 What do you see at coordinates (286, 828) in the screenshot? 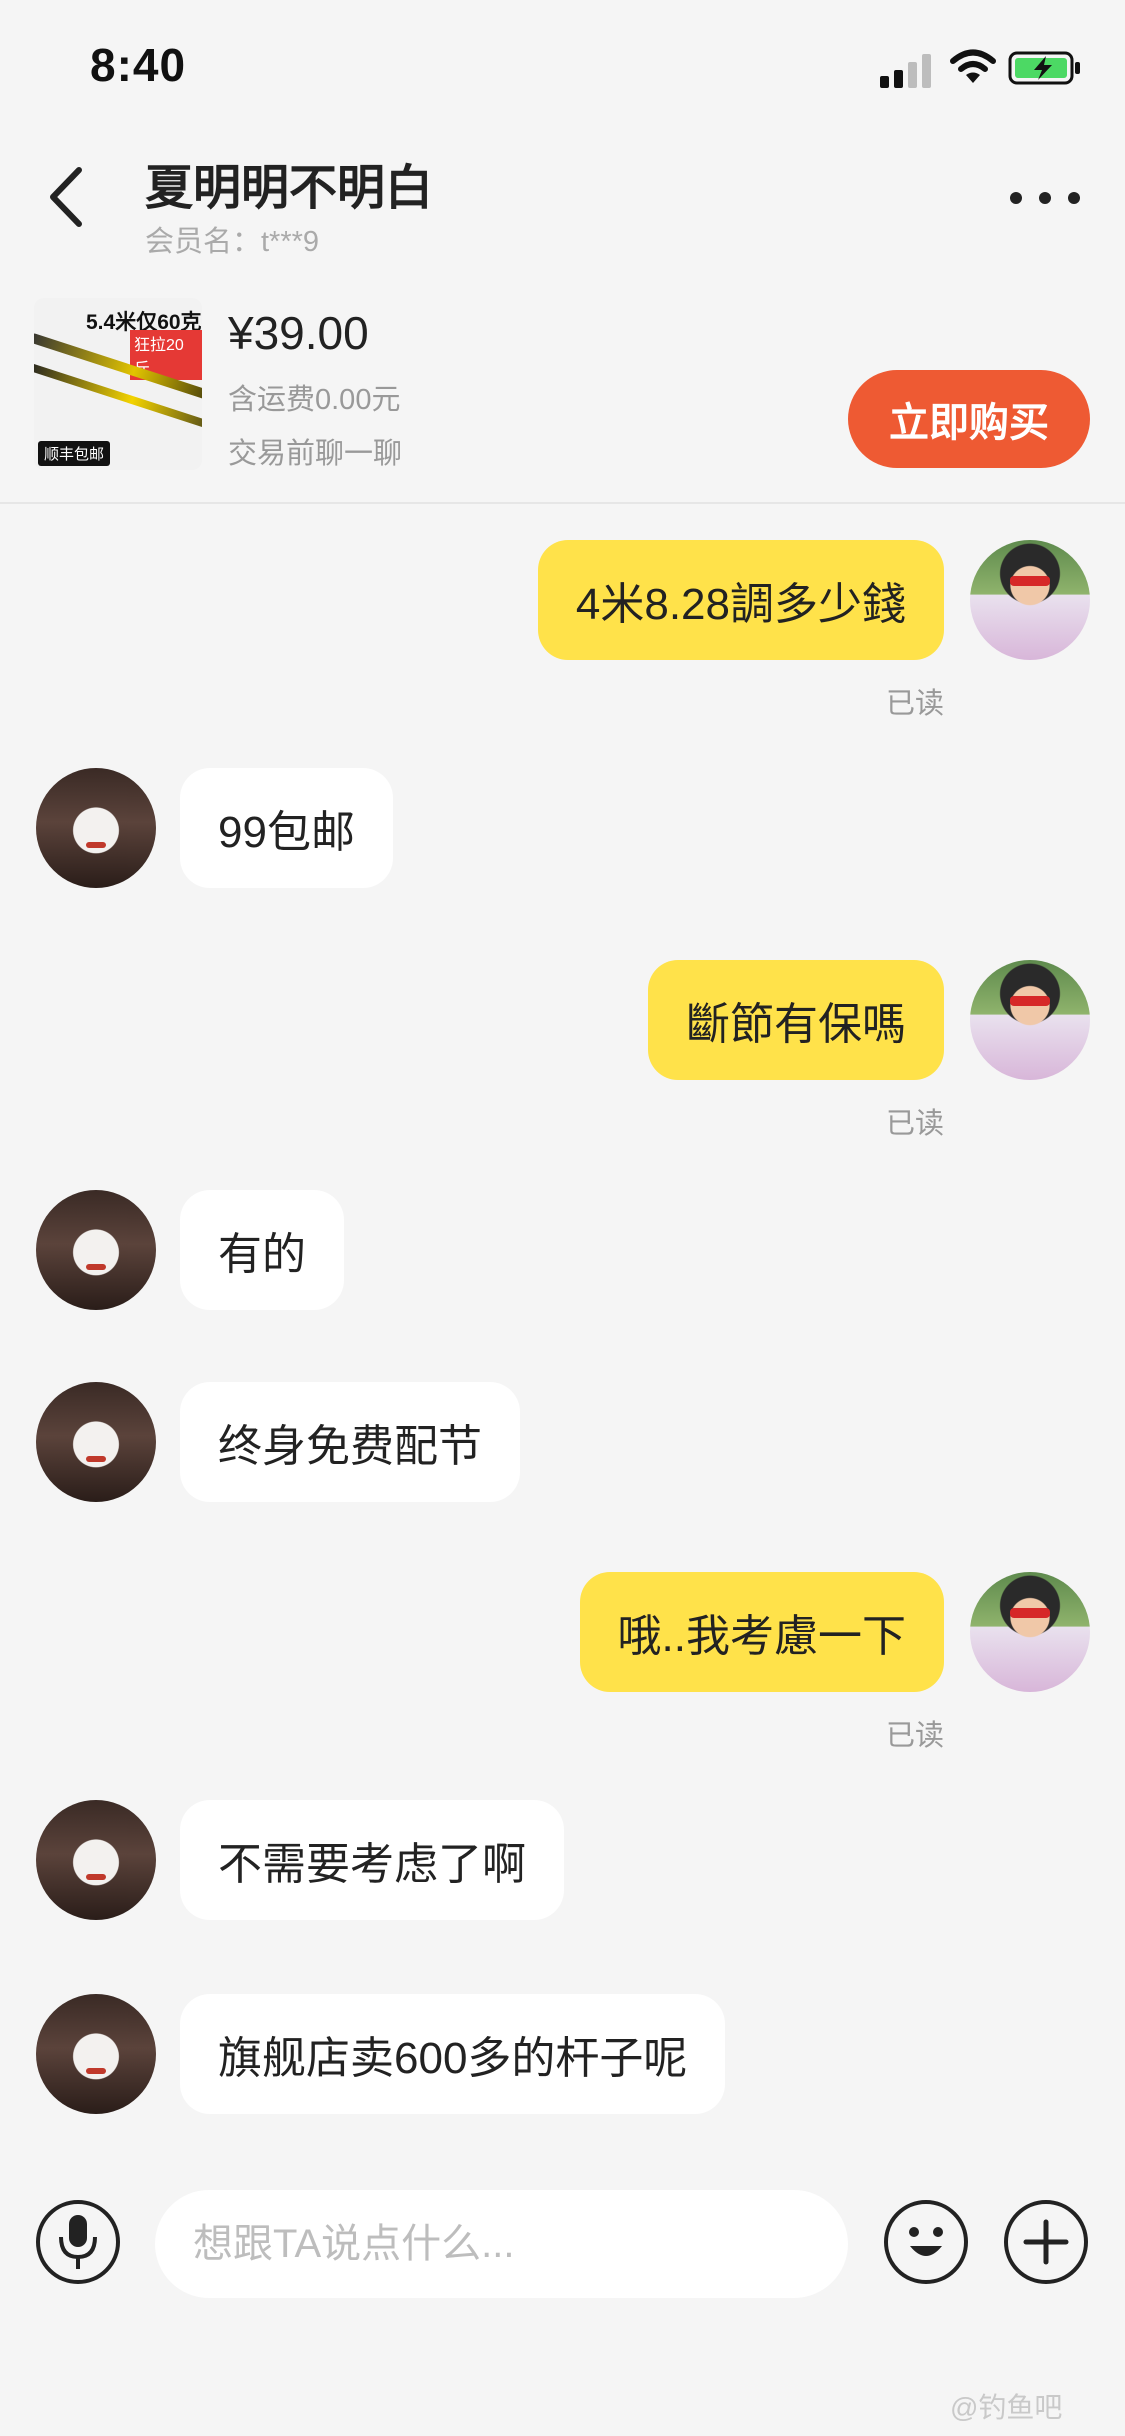
I see `message-bubble: 99包邮` at bounding box center [286, 828].